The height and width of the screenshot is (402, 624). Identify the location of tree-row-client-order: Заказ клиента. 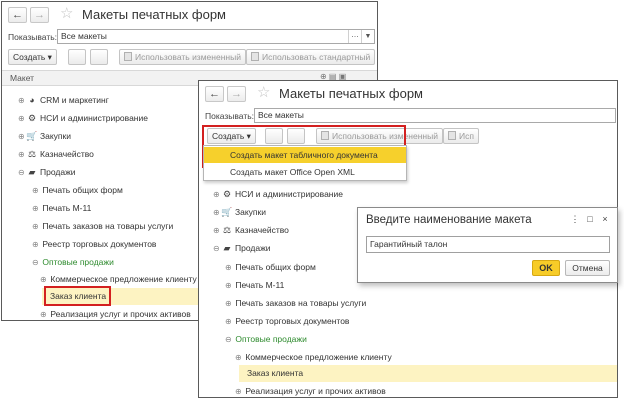
(275, 374).